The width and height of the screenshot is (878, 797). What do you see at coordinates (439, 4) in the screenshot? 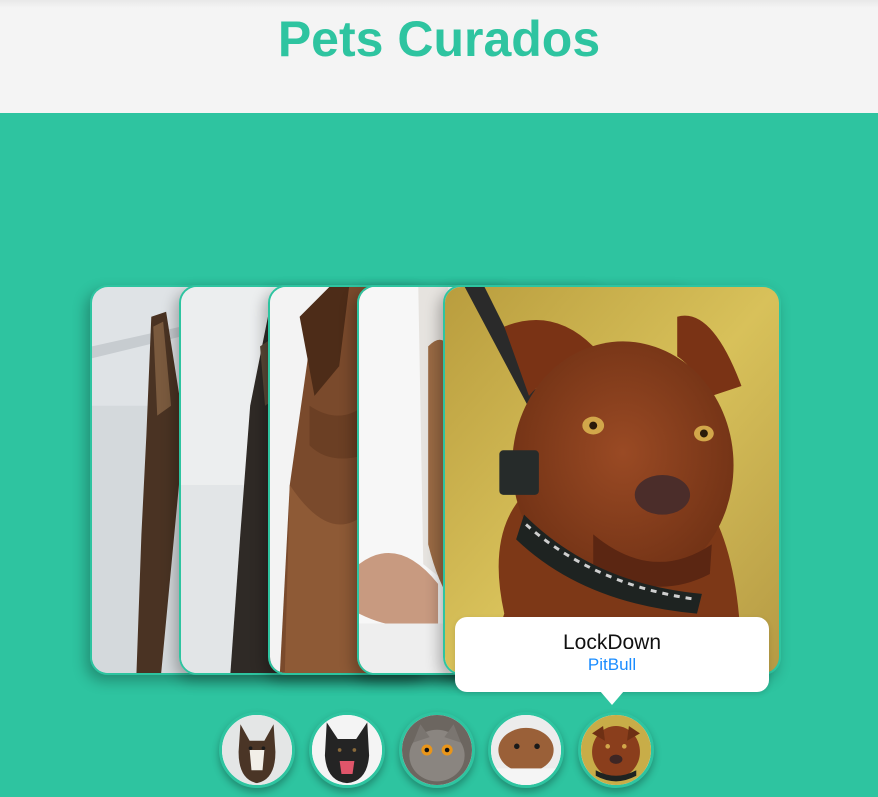
I see `header-top-strip` at bounding box center [439, 4].